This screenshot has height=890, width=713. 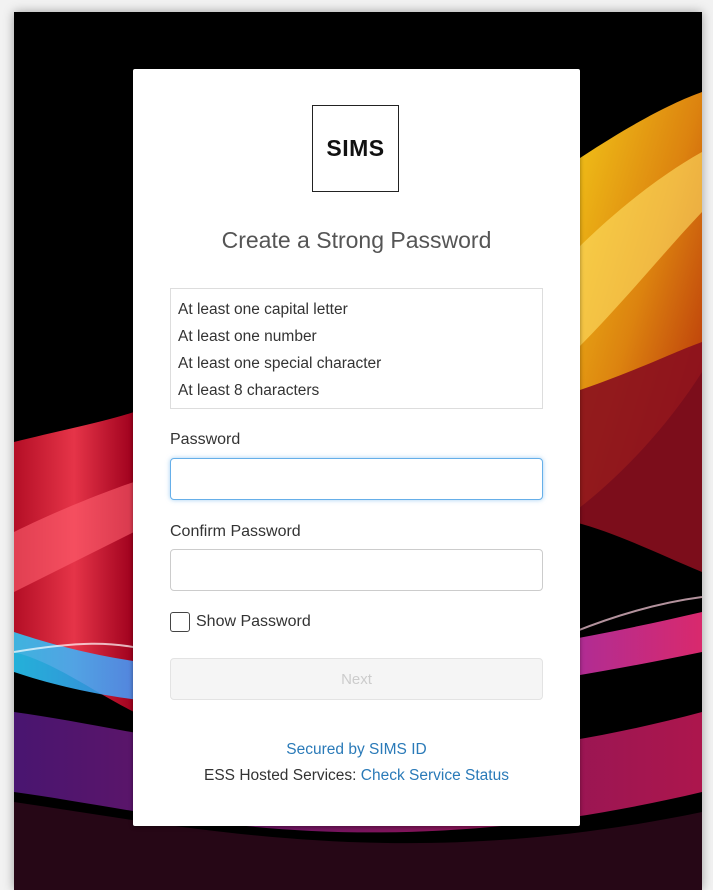 What do you see at coordinates (235, 531) in the screenshot?
I see `confirm-password-label: Confirm Password` at bounding box center [235, 531].